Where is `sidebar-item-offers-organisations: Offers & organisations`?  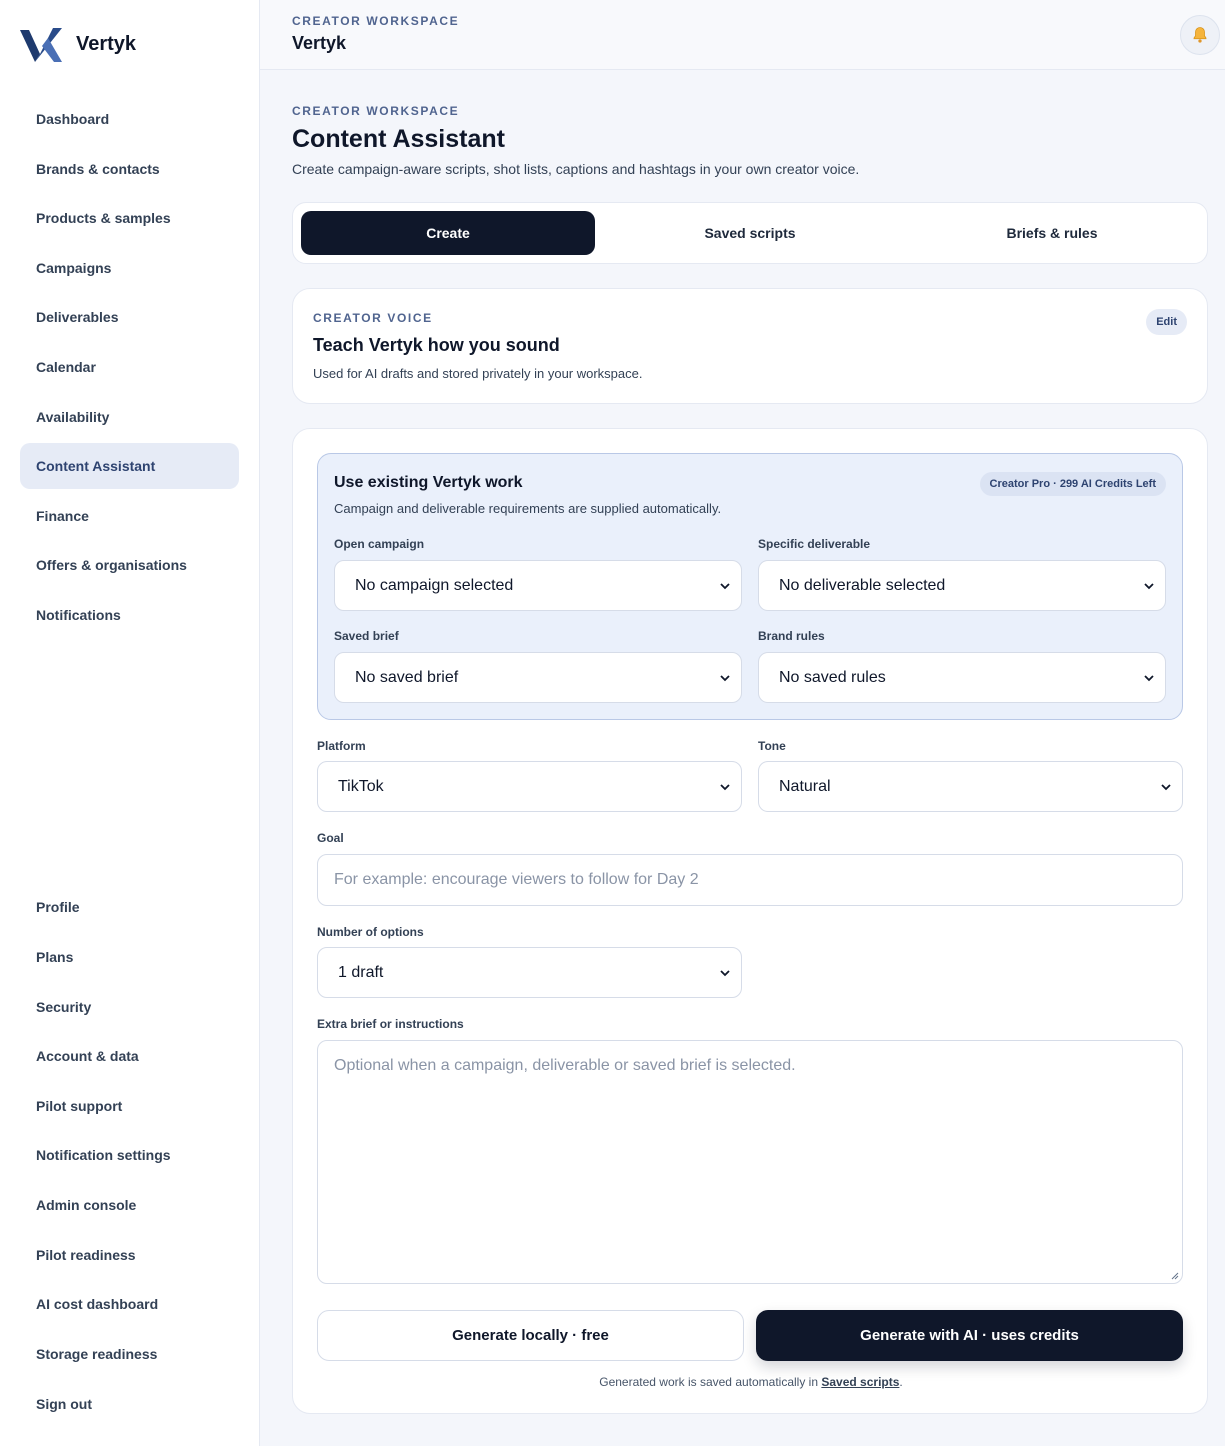 sidebar-item-offers-organisations: Offers & organisations is located at coordinates (129, 565).